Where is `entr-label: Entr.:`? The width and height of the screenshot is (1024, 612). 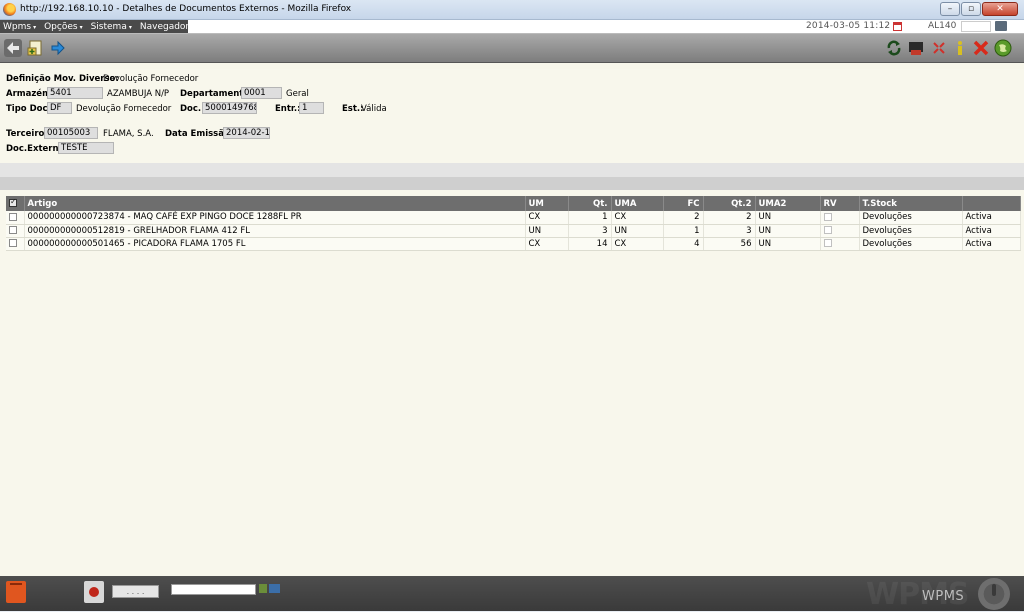 entr-label: Entr.: is located at coordinates (288, 109).